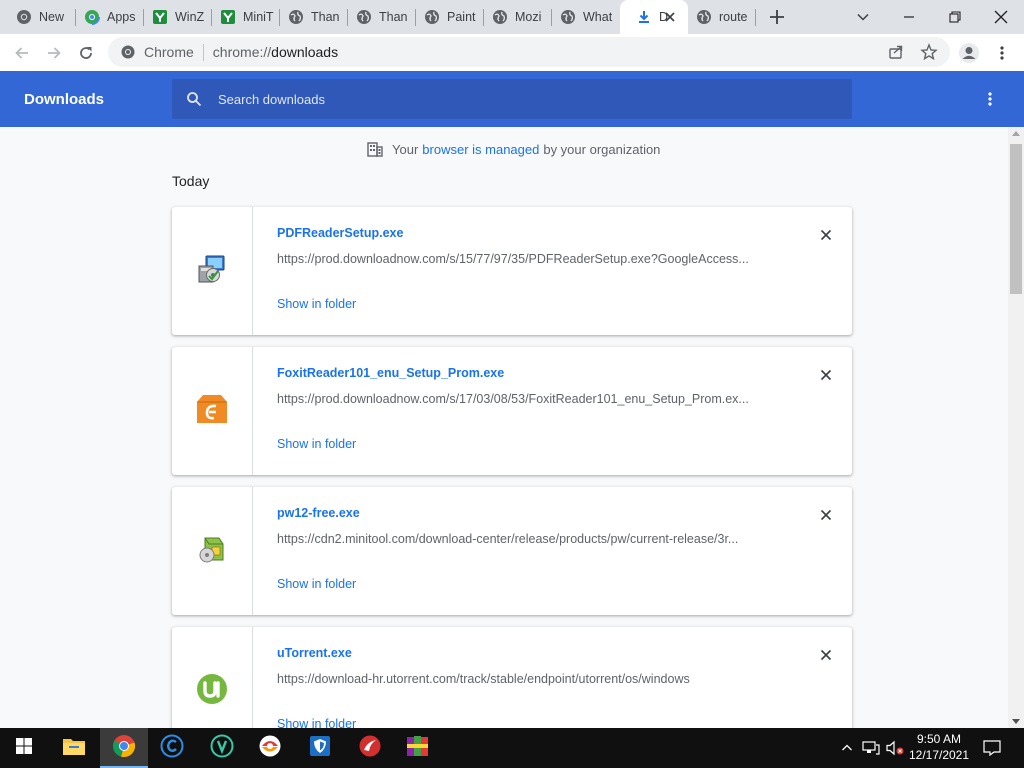 This screenshot has width=1024, height=768. What do you see at coordinates (939, 755) in the screenshot?
I see `clock-date: 12/17/2021` at bounding box center [939, 755].